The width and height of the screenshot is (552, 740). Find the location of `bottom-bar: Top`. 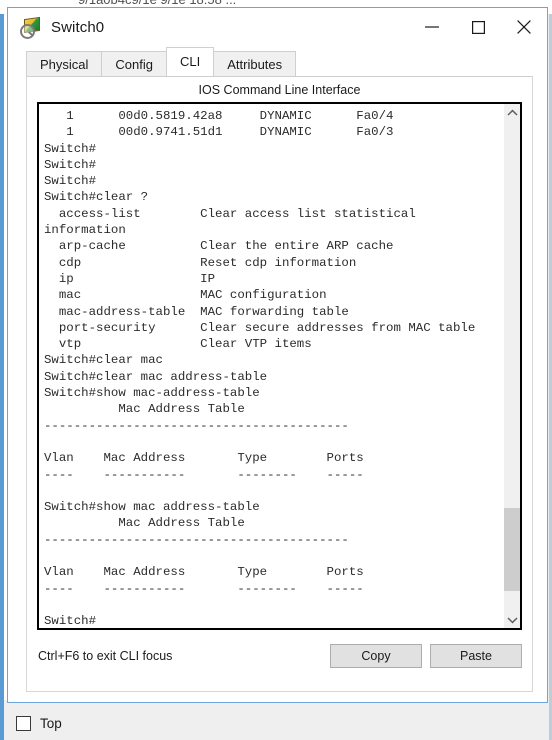

bottom-bar: Top is located at coordinates (277, 723).